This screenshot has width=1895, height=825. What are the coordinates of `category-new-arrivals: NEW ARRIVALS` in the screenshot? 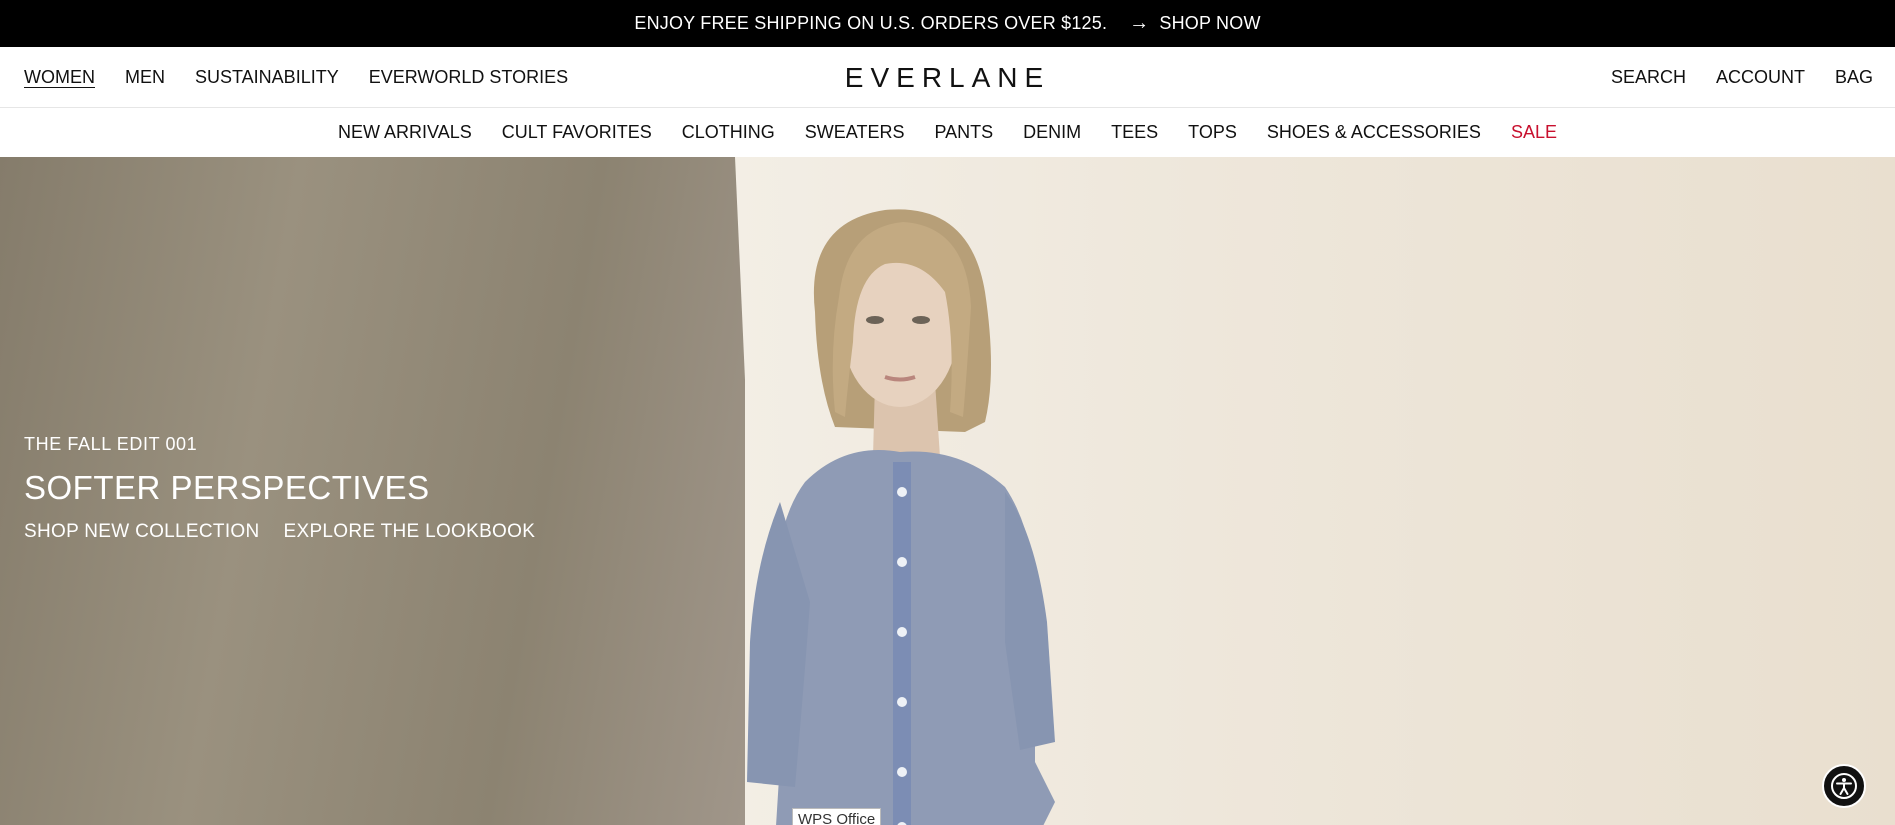 It's located at (405, 132).